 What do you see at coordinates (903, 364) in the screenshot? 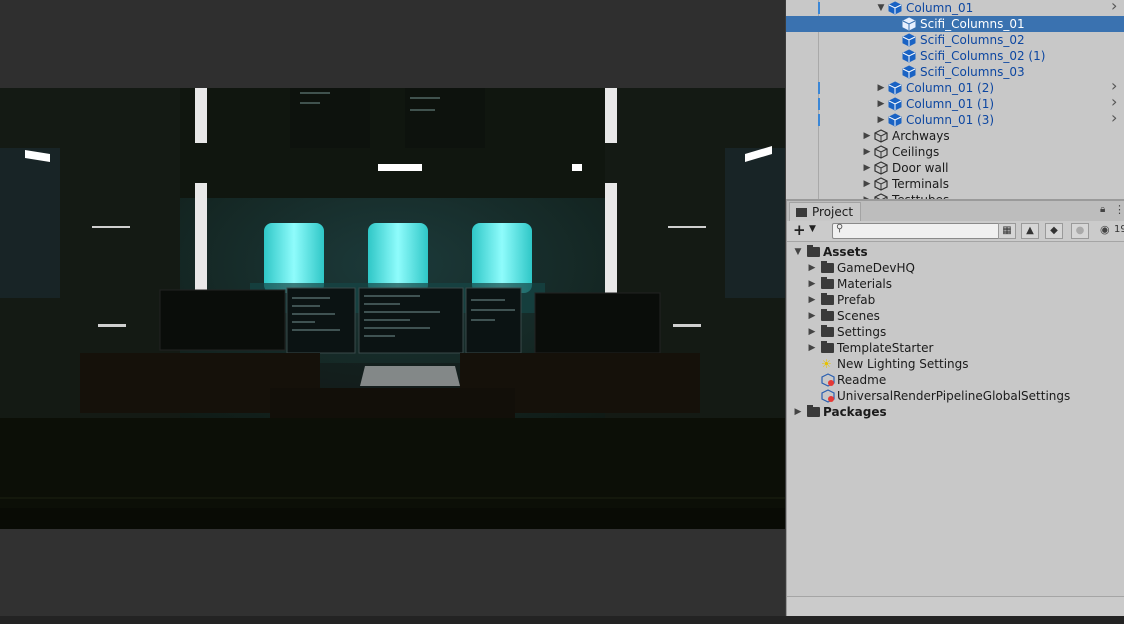
I see `project-item-label: New Lighting Settings` at bounding box center [903, 364].